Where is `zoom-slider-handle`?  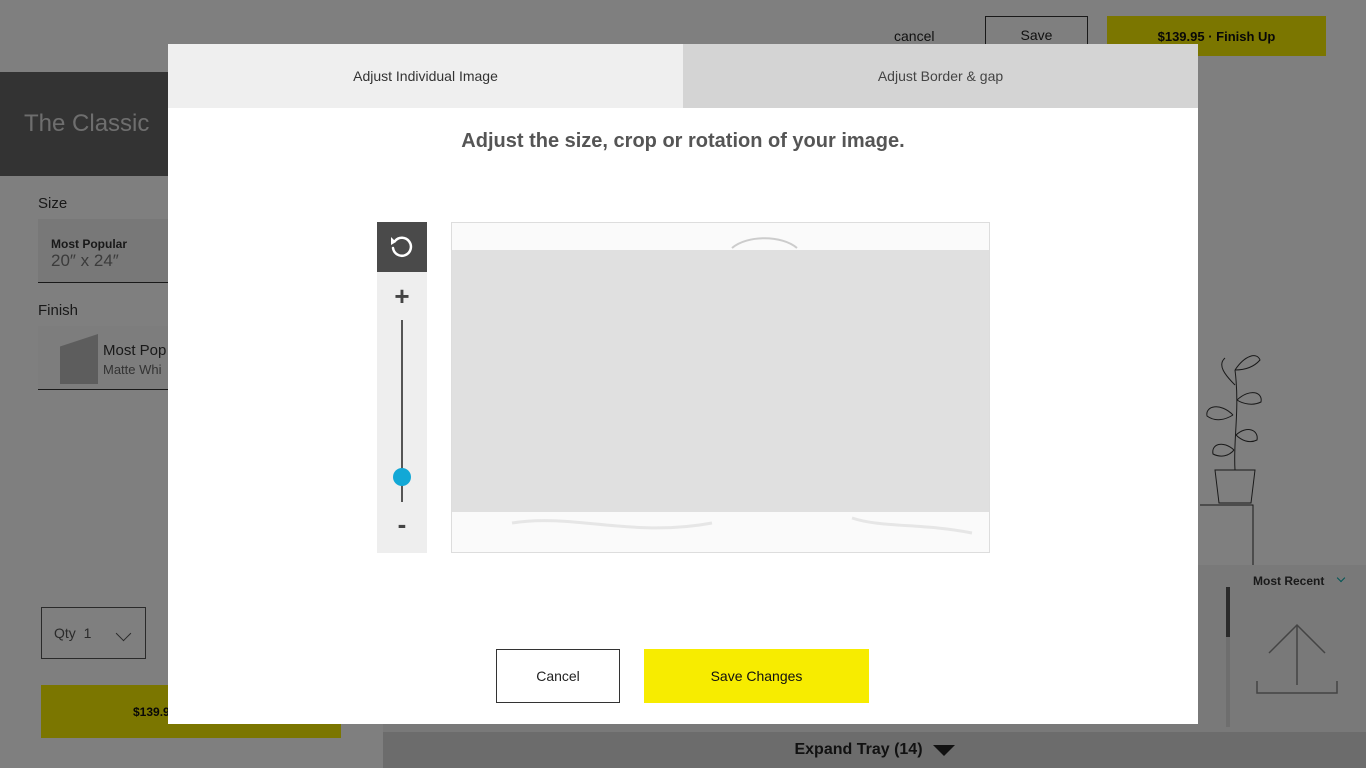
zoom-slider-handle is located at coordinates (402, 476).